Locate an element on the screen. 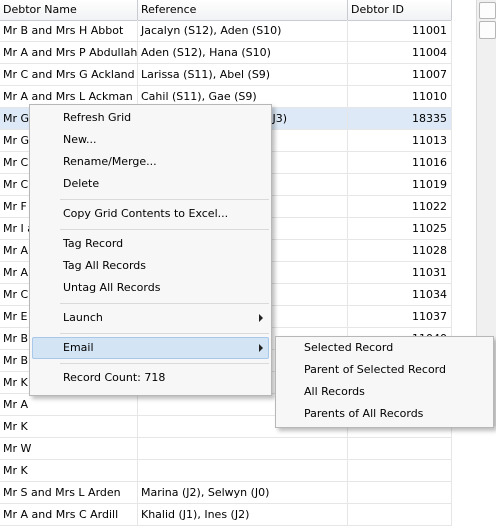  grid-header: Debtor Name Reference Debtor ID is located at coordinates (226, 10).